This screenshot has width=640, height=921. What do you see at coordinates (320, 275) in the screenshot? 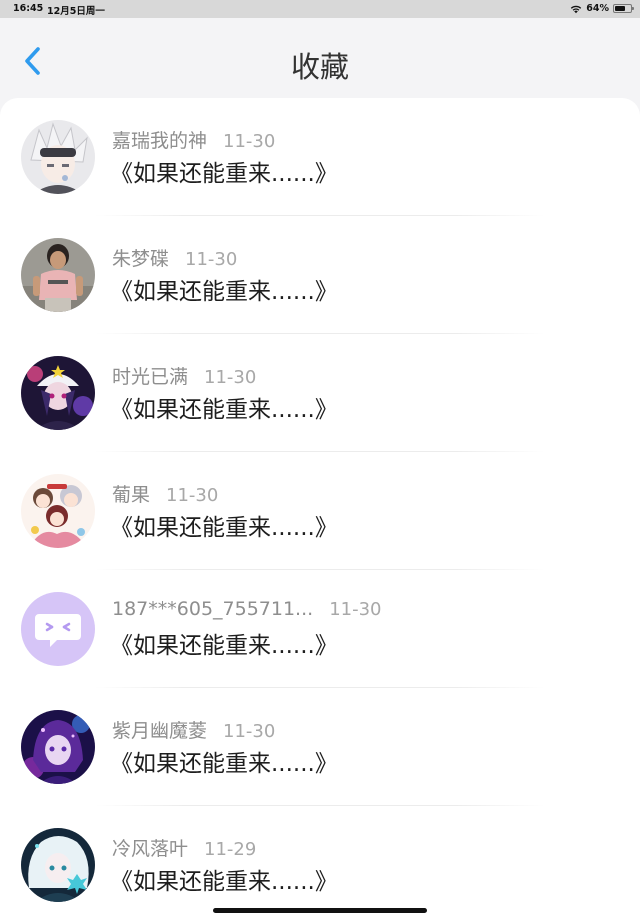
I see `list-item: 朱梦碟 11-30 《如果还能重来......》` at bounding box center [320, 275].